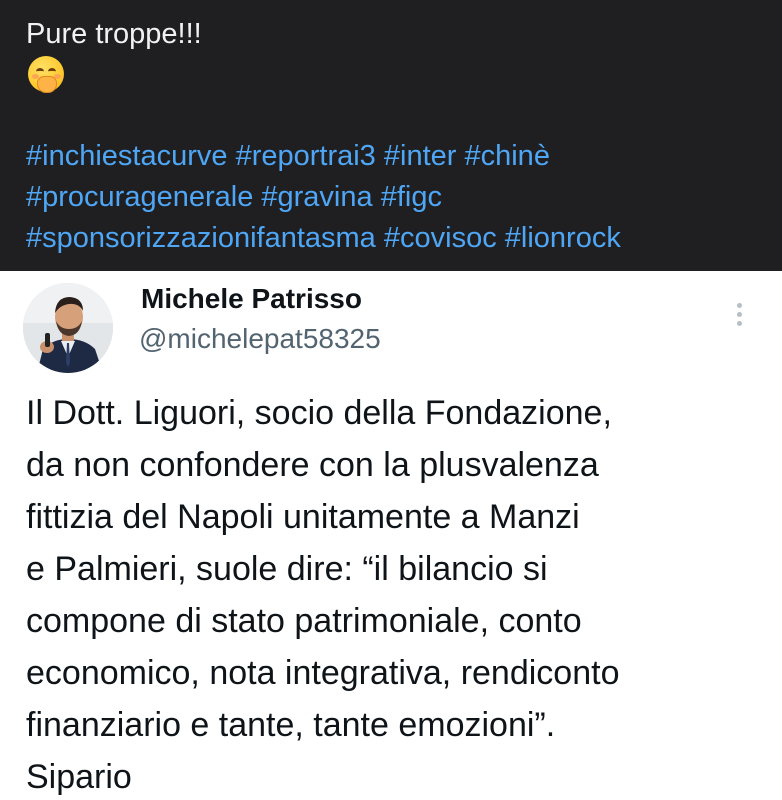  Describe the element at coordinates (563, 238) in the screenshot. I see `hashtag-link: #lionrock` at that location.